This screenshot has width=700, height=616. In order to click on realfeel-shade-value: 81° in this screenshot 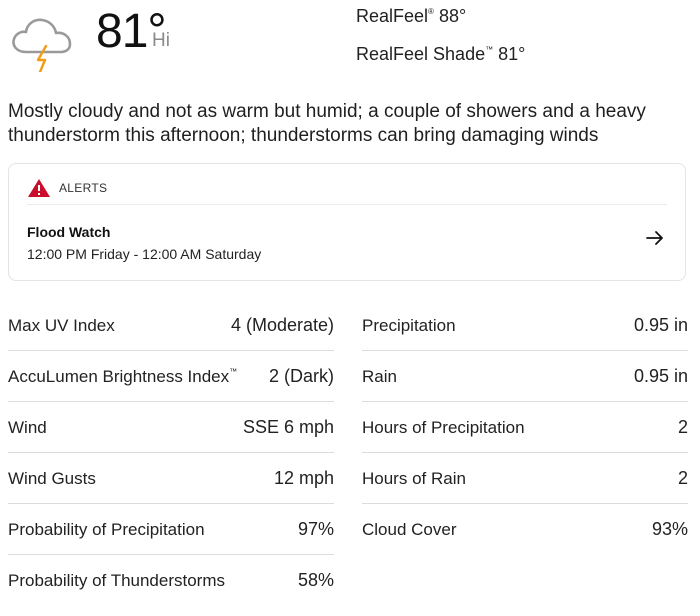, I will do `click(512, 54)`.